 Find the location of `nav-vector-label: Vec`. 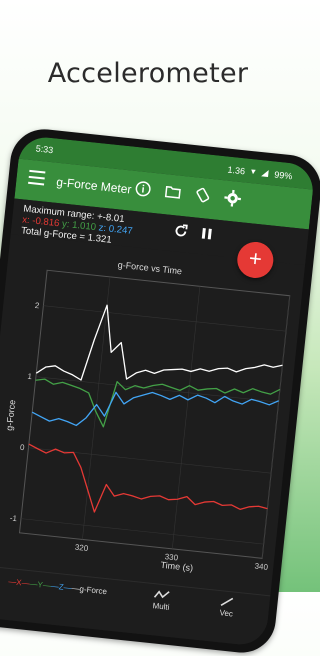

nav-vector-label: Vec is located at coordinates (226, 613).